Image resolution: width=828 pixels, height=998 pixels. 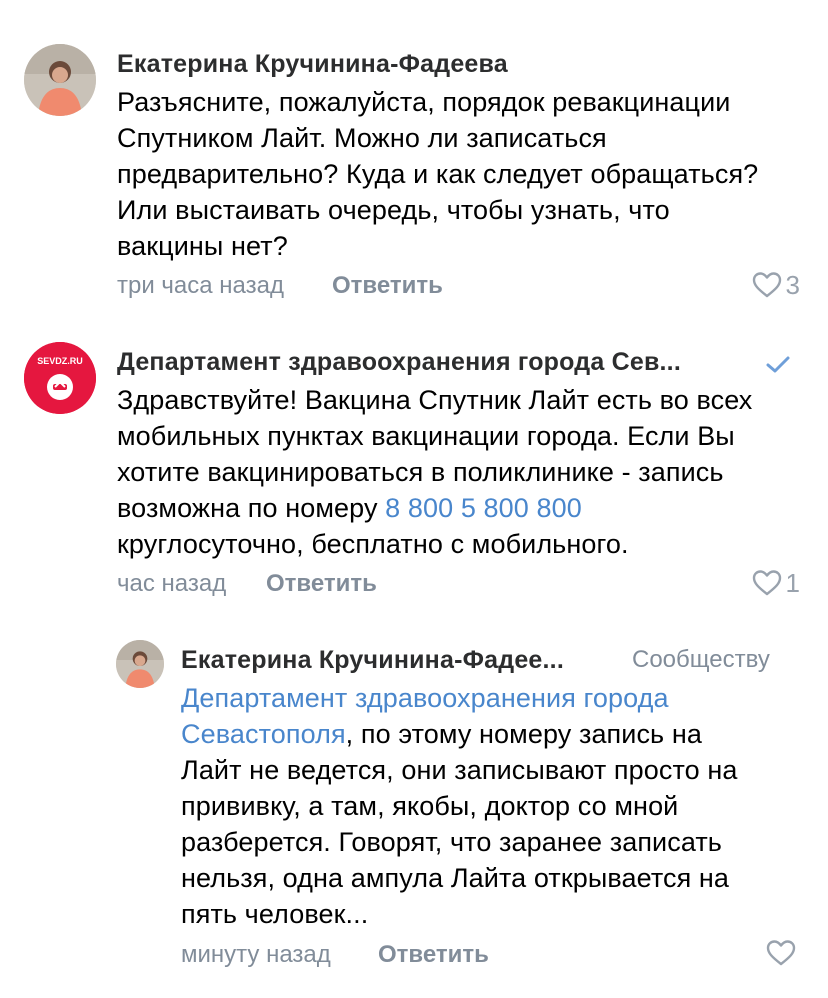 What do you see at coordinates (251, 508) in the screenshot?
I see `comment-text-fragment: возможна по номеру` at bounding box center [251, 508].